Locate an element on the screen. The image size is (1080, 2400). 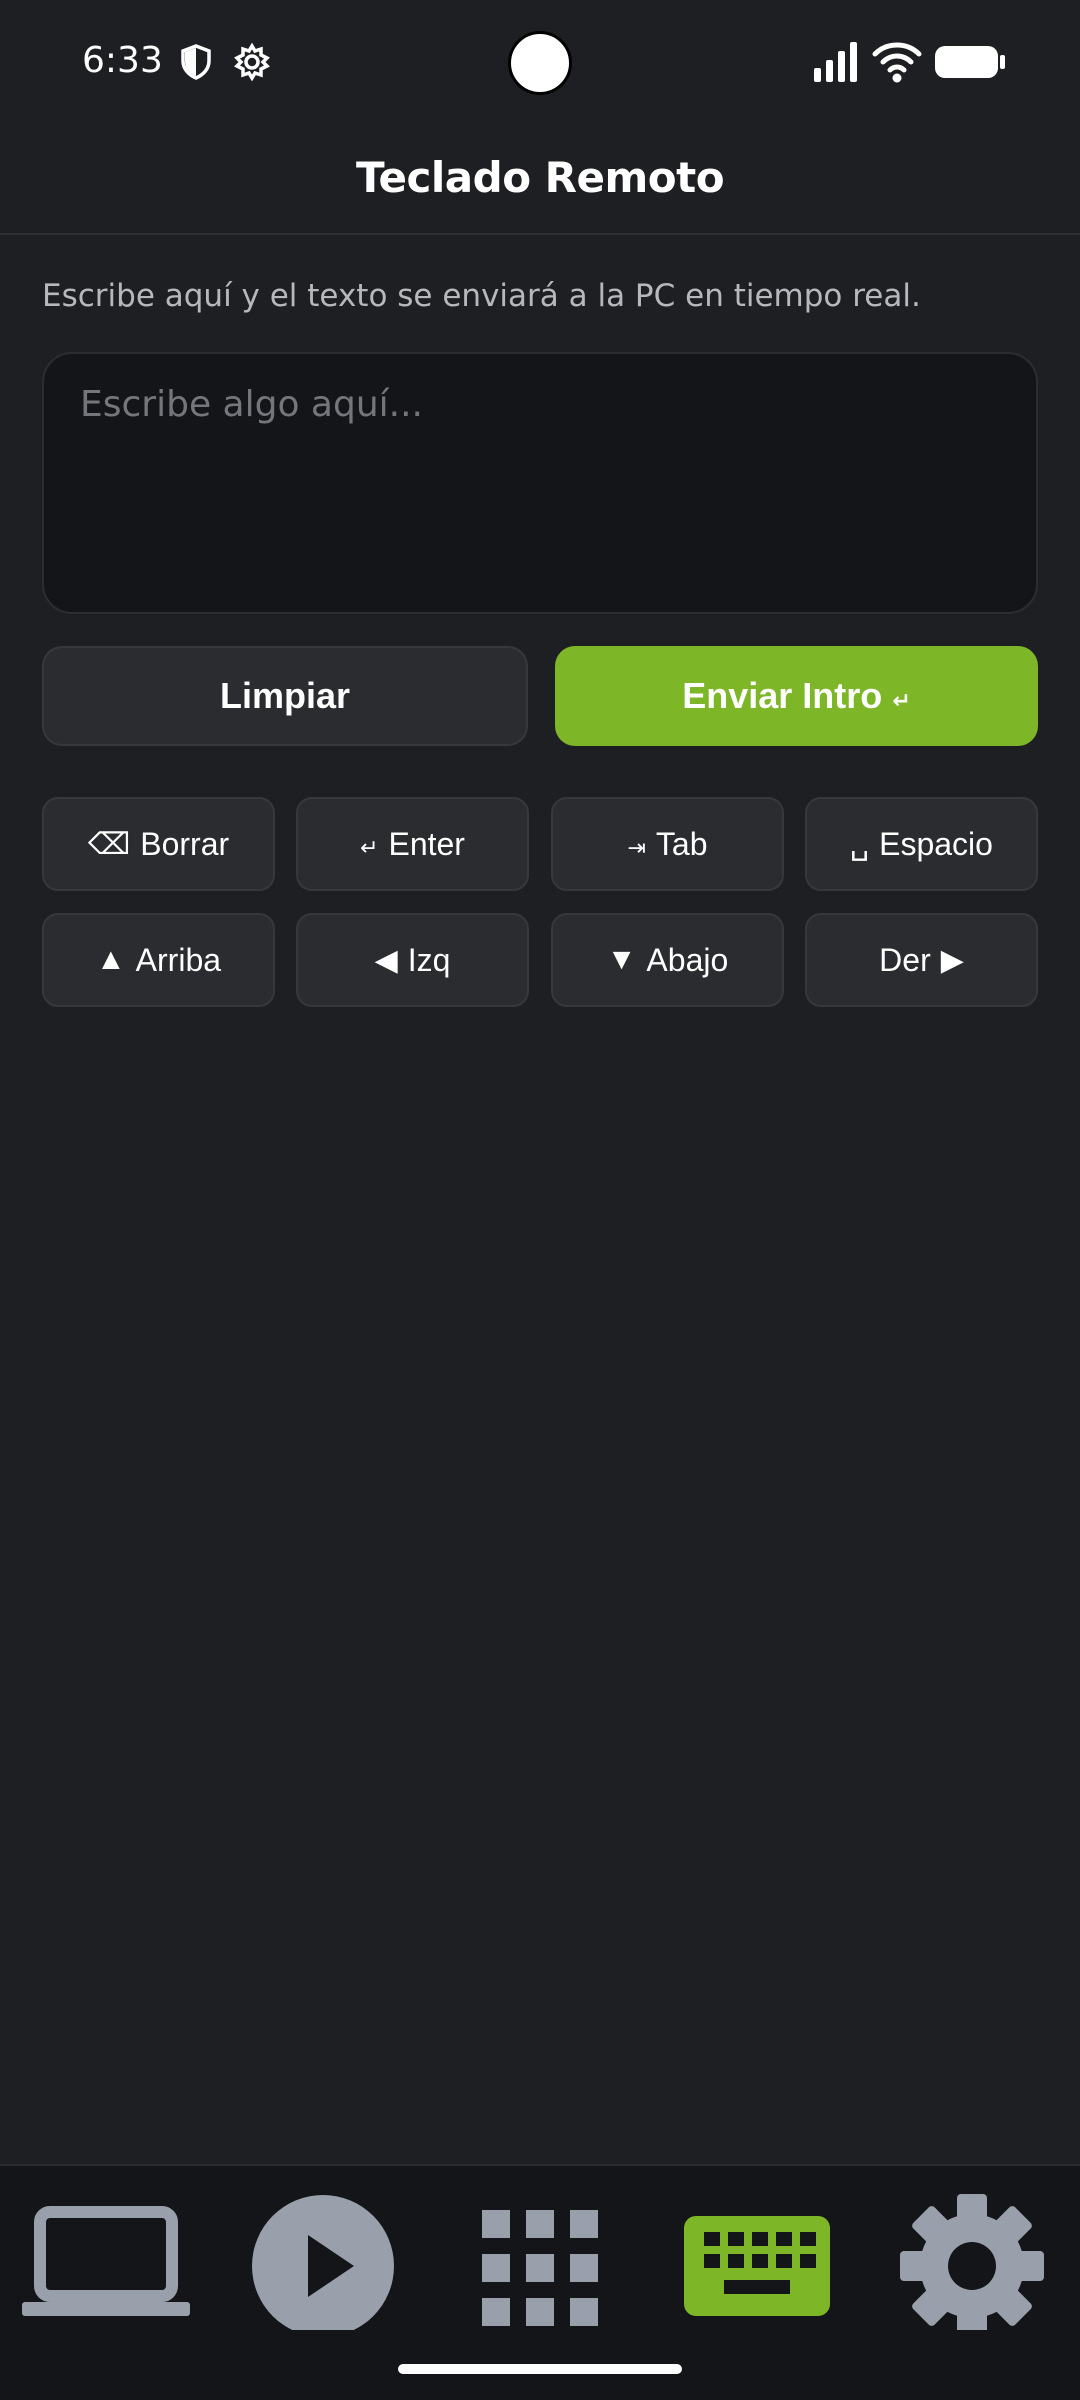
clear-button: Limpiar is located at coordinates (285, 696).